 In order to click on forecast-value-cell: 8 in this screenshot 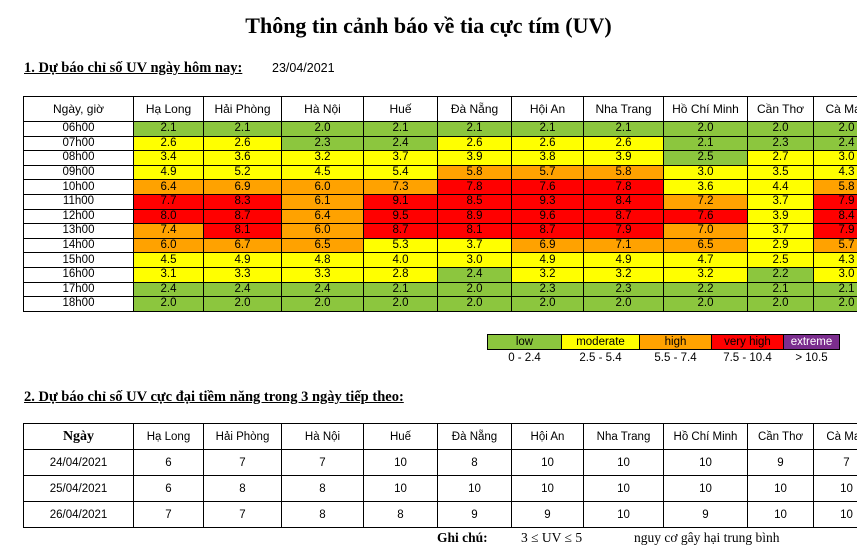, I will do `click(322, 488)`.